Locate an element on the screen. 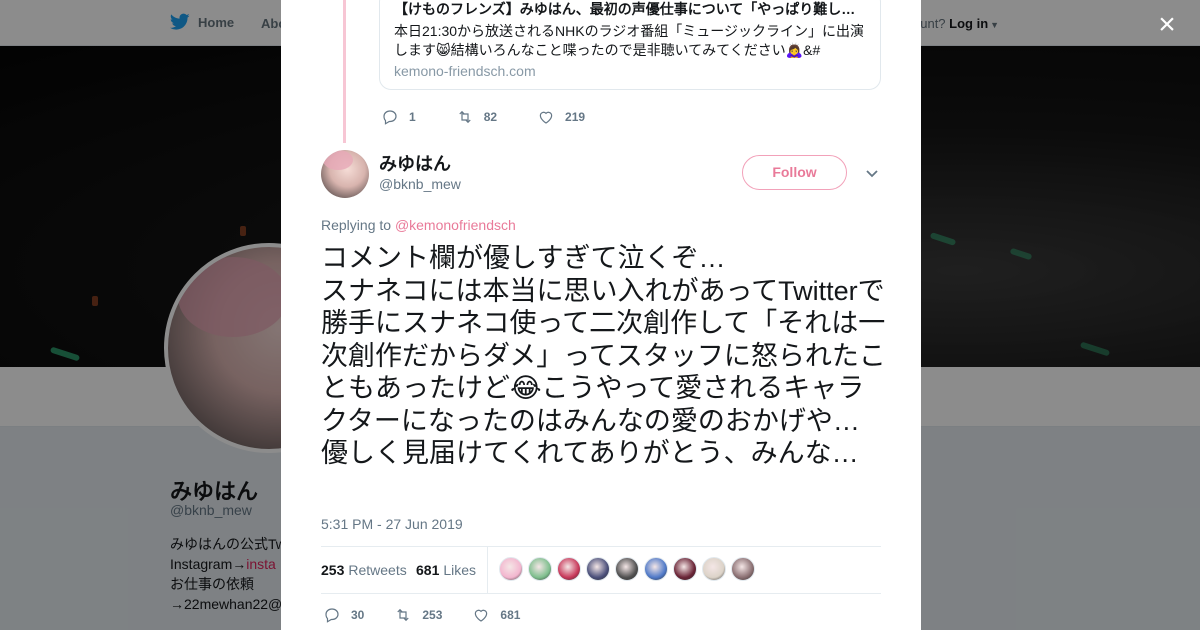  like-count: 219 is located at coordinates (575, 117).